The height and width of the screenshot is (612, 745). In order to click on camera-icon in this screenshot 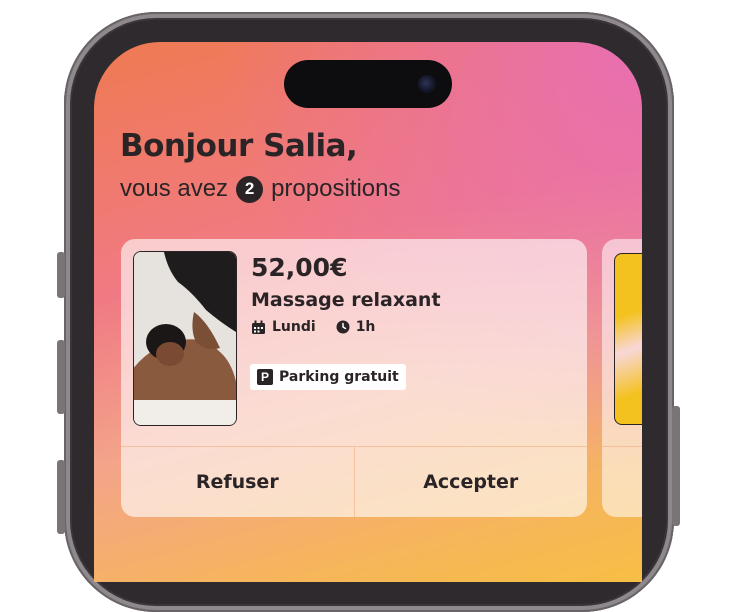, I will do `click(427, 84)`.